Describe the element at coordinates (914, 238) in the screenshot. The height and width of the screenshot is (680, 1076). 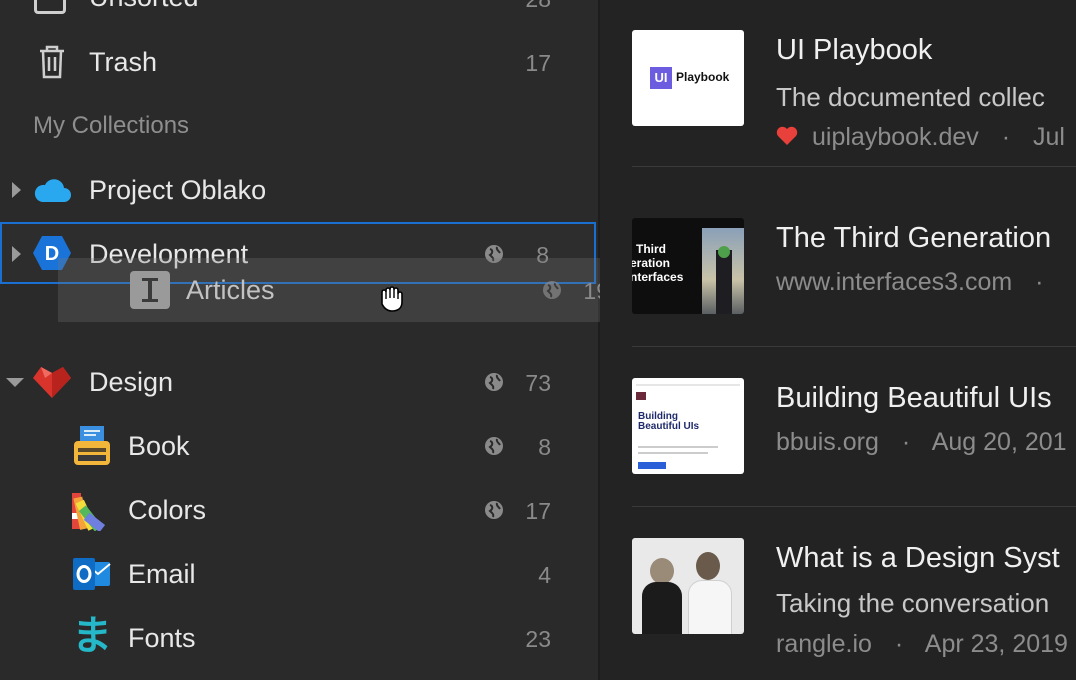
I see `bookmark-title: The Third Generation` at that location.